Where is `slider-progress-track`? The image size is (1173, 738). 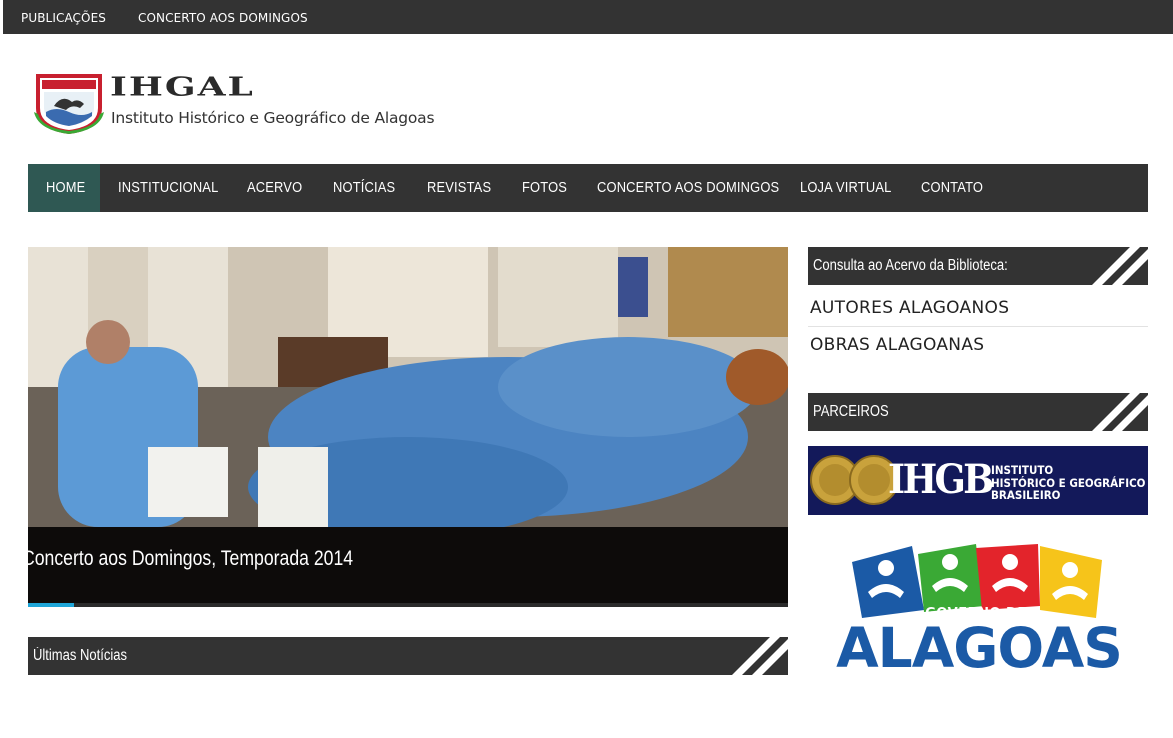 slider-progress-track is located at coordinates (408, 605).